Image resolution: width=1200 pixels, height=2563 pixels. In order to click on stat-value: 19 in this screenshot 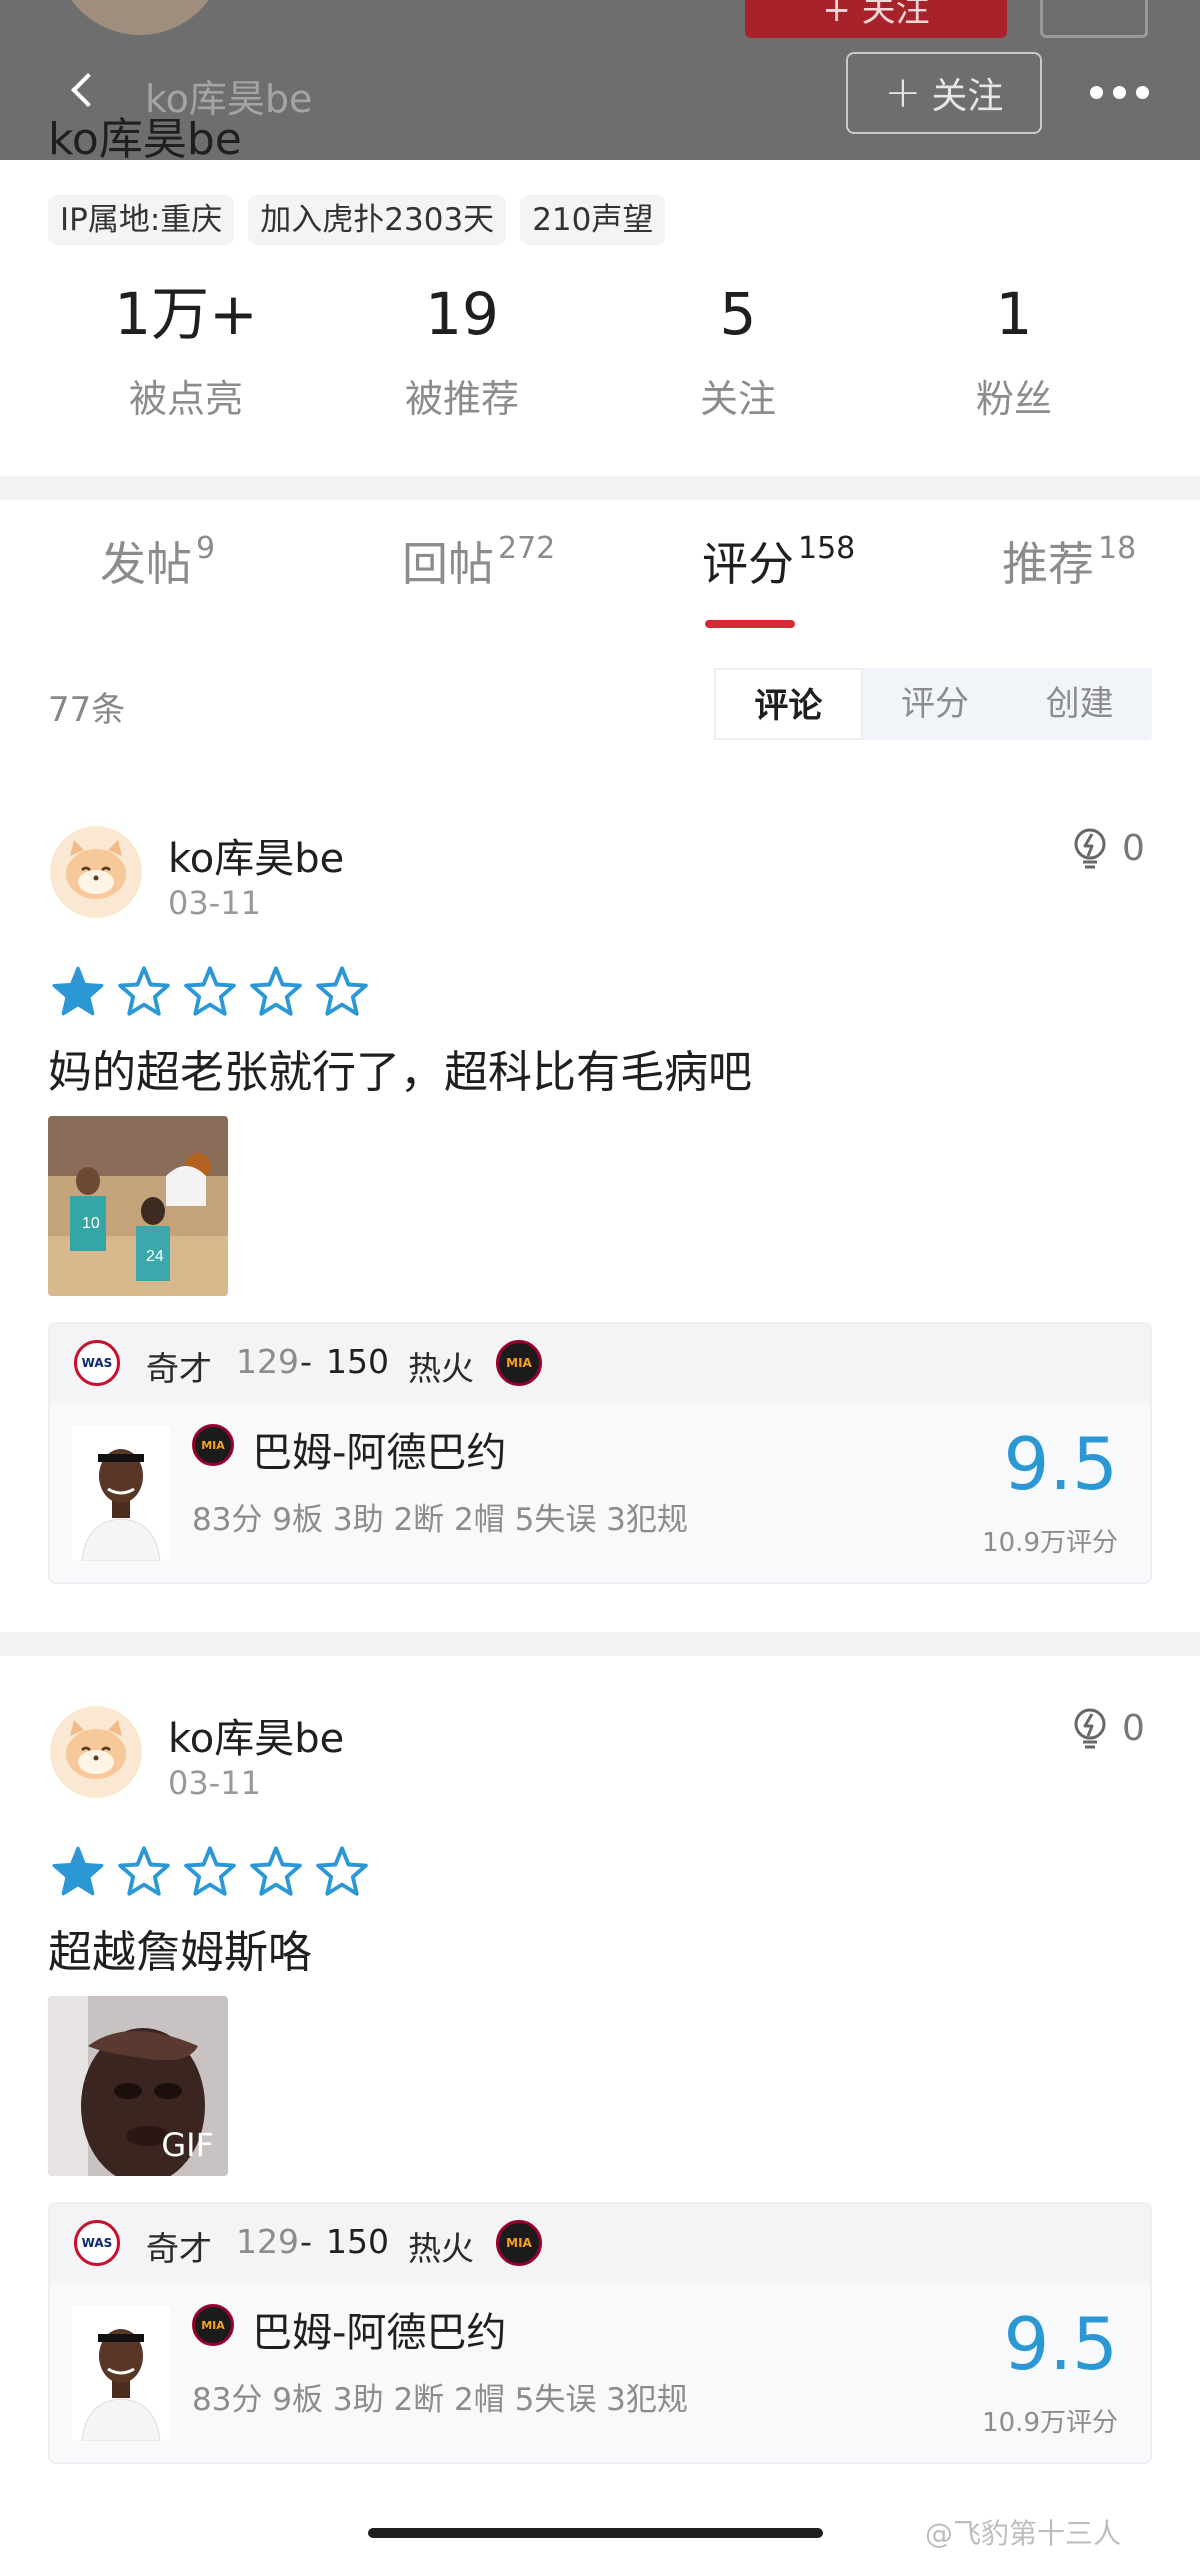, I will do `click(462, 314)`.